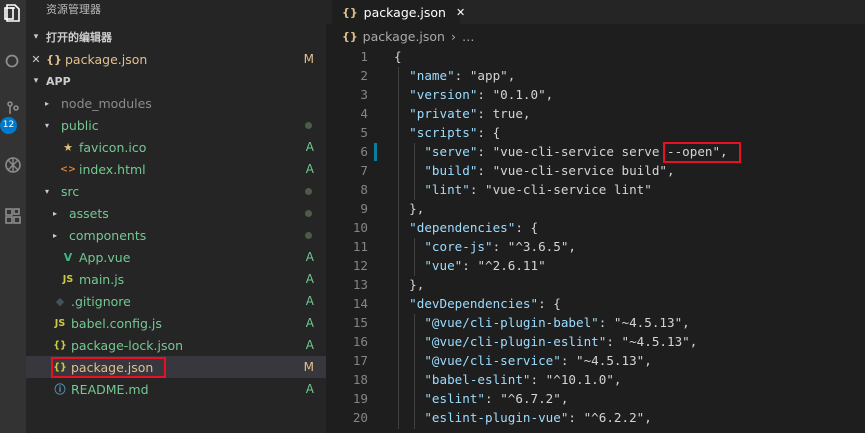 The height and width of the screenshot is (433, 865). I want to click on line-number: 11, so click(360, 246).